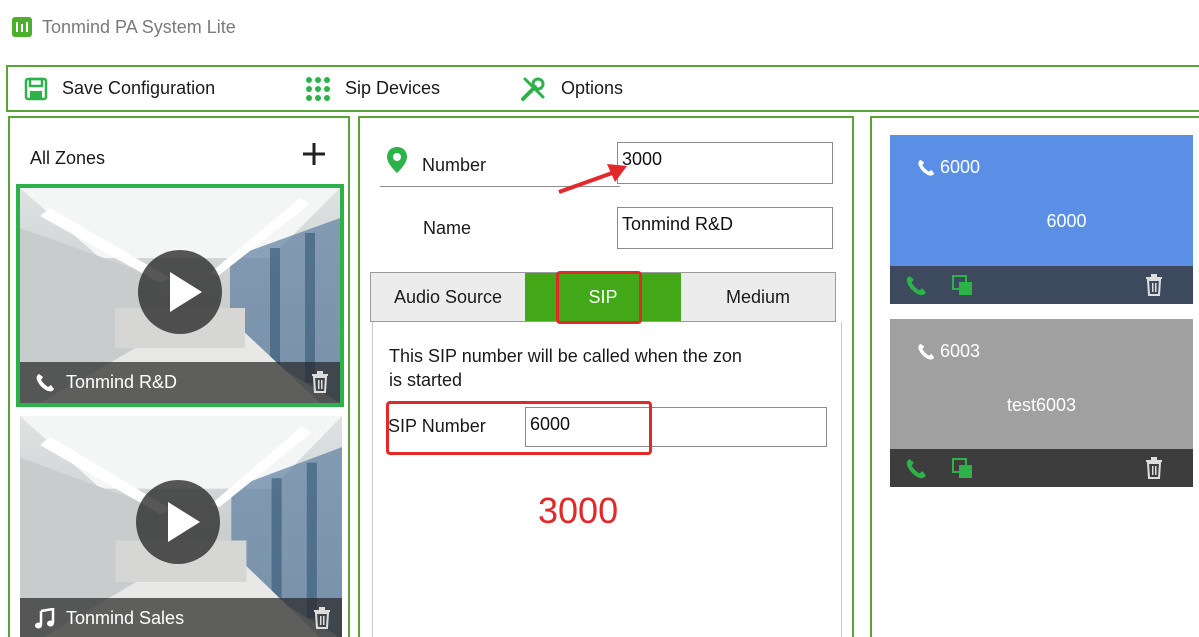 This screenshot has height=637, width=1199. Describe the element at coordinates (139, 27) in the screenshot. I see `app-title: Tonmind PA System Lite` at that location.